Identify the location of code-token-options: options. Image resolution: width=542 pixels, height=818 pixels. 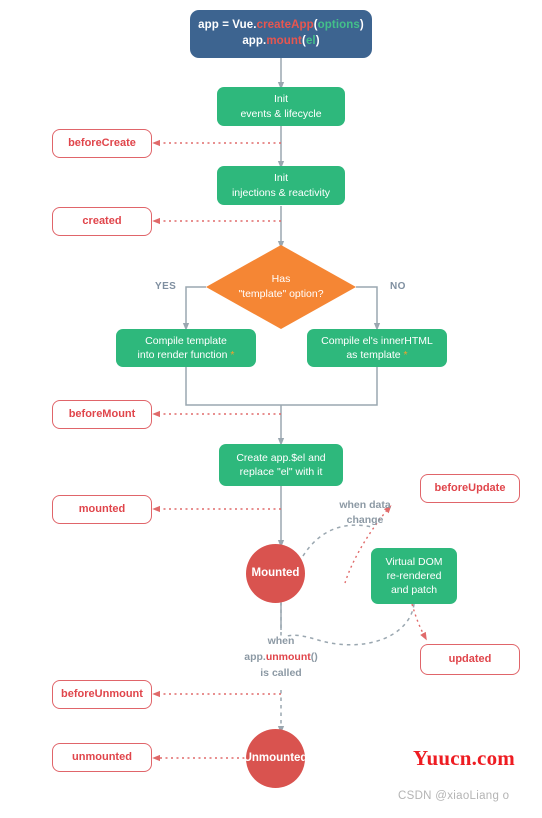
(338, 25).